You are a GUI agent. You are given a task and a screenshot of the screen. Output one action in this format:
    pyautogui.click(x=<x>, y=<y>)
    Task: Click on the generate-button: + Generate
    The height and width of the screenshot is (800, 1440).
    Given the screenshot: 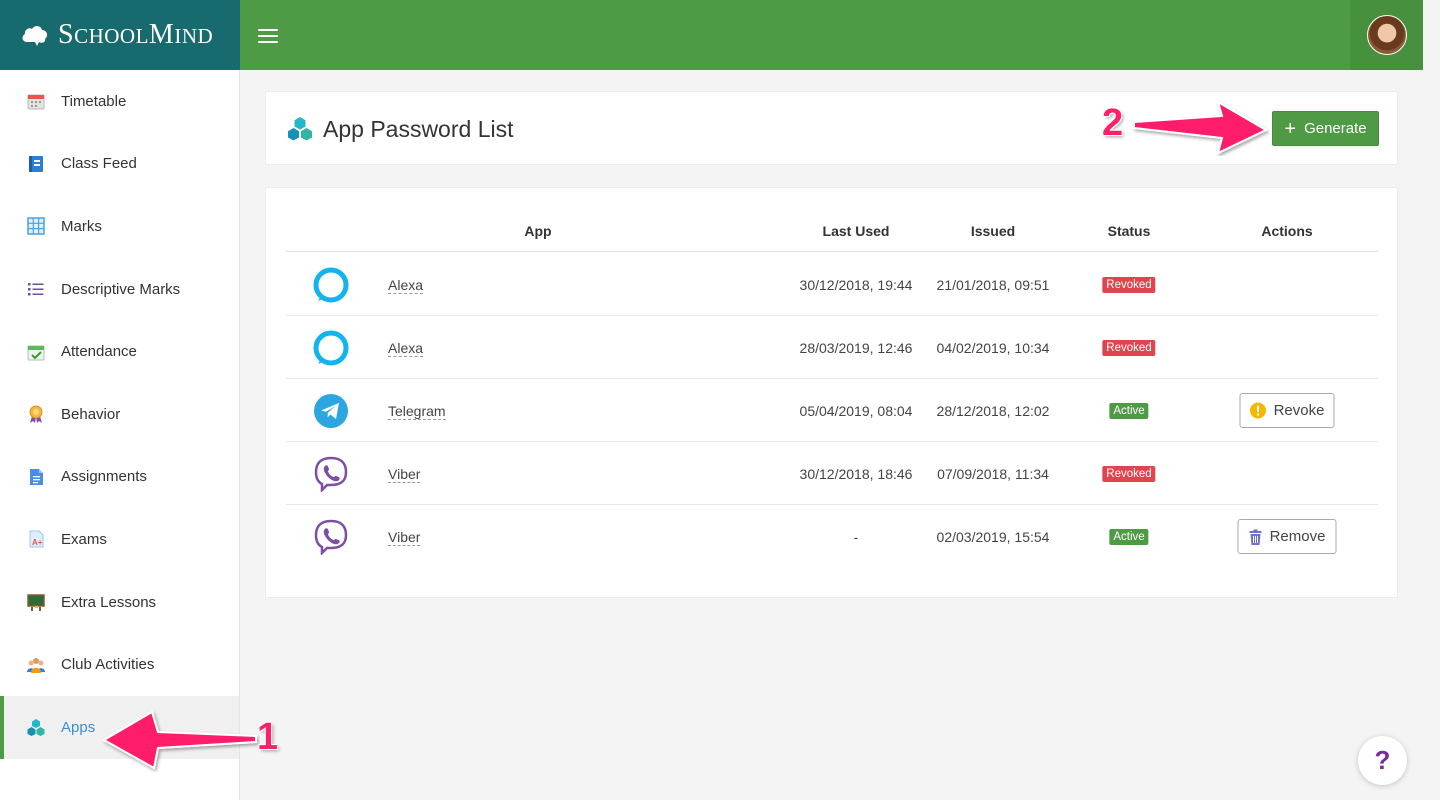 What is the action you would take?
    pyautogui.click(x=1325, y=128)
    